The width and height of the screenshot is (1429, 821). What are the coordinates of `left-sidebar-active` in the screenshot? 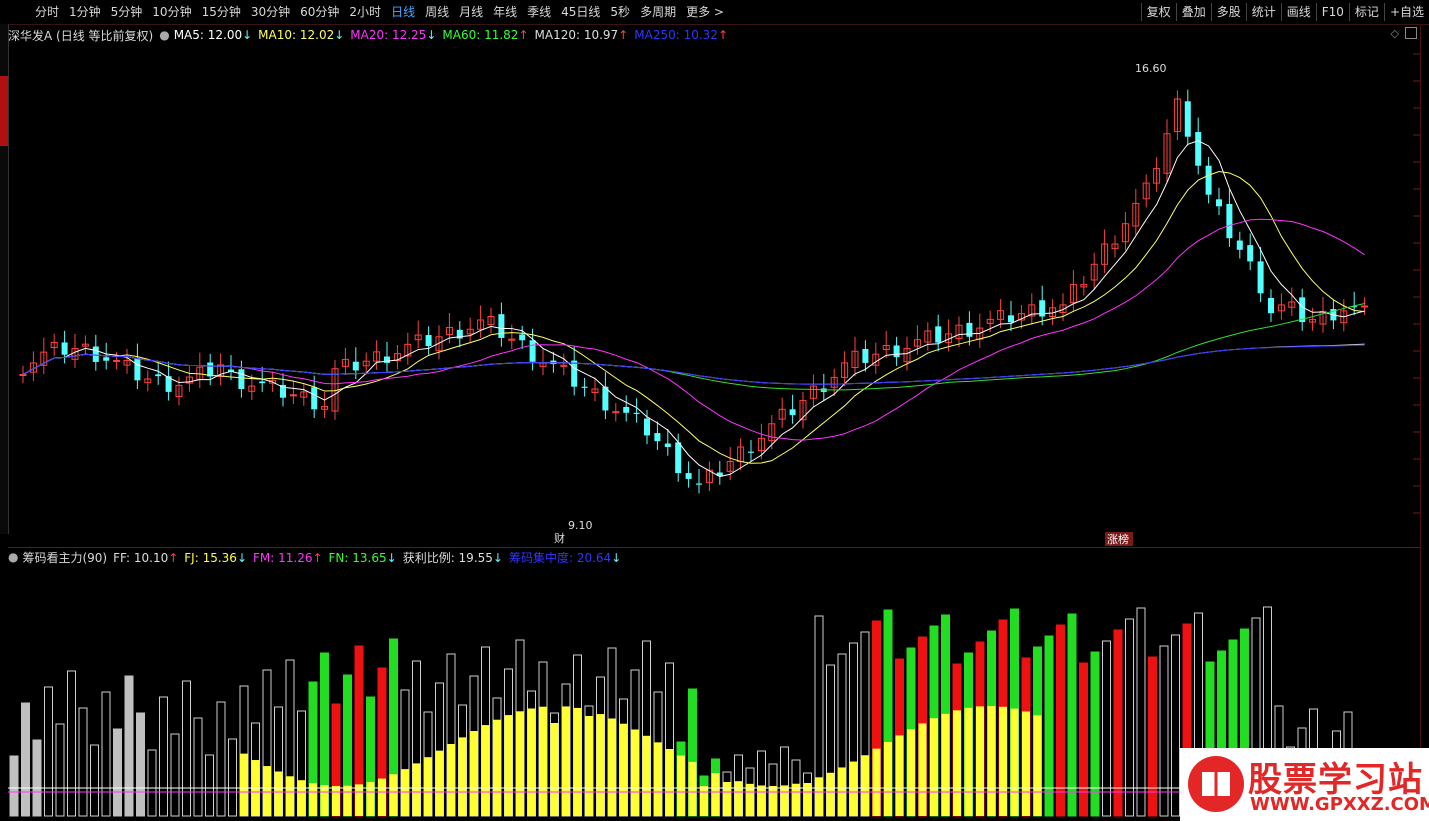 It's located at (4, 111).